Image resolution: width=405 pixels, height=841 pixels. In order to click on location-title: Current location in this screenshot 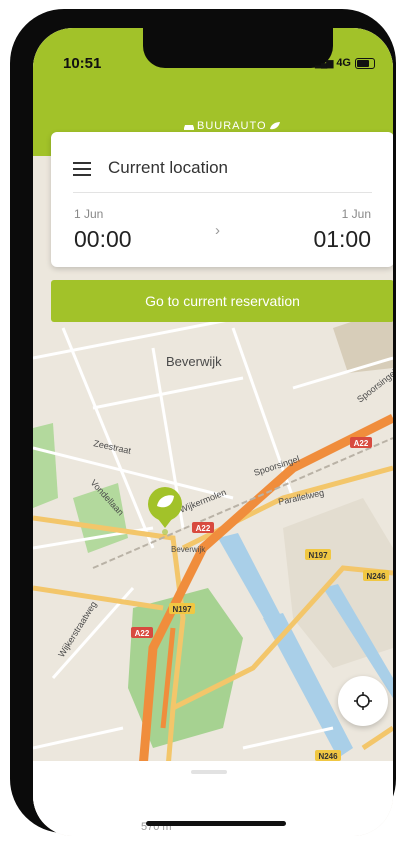, I will do `click(168, 168)`.